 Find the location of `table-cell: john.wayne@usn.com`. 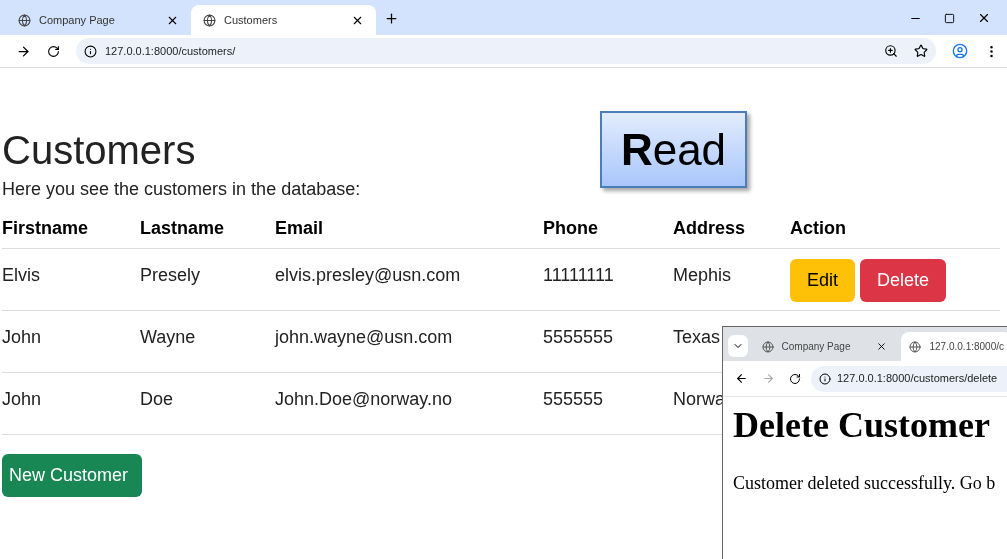

table-cell: john.wayne@usn.com is located at coordinates (364, 337).